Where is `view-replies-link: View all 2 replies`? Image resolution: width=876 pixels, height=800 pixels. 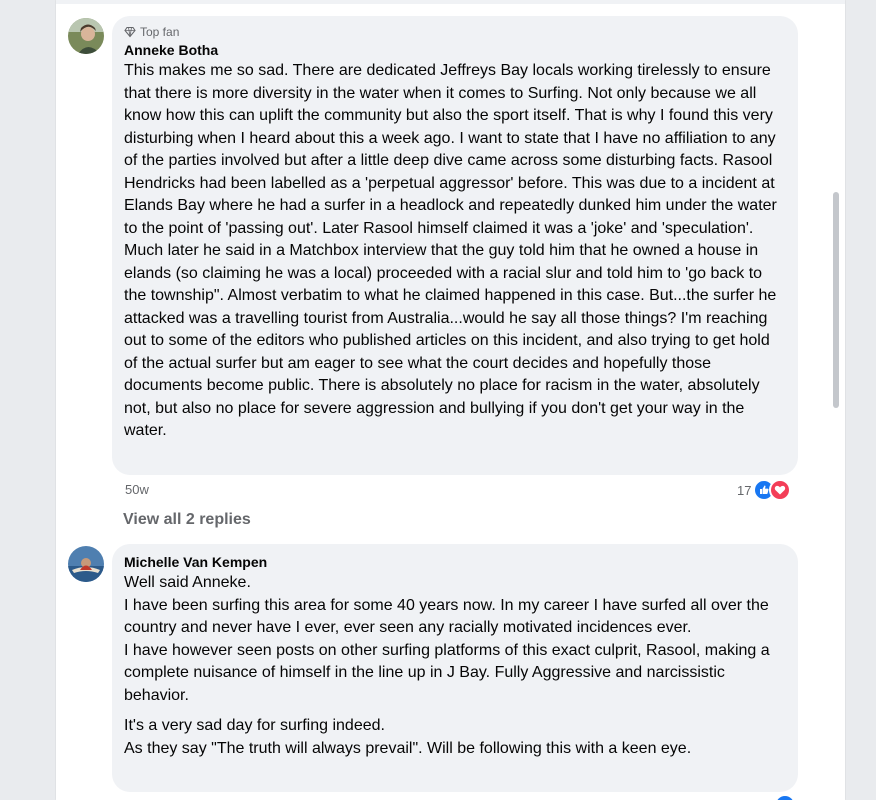 view-replies-link: View all 2 replies is located at coordinates (187, 520).